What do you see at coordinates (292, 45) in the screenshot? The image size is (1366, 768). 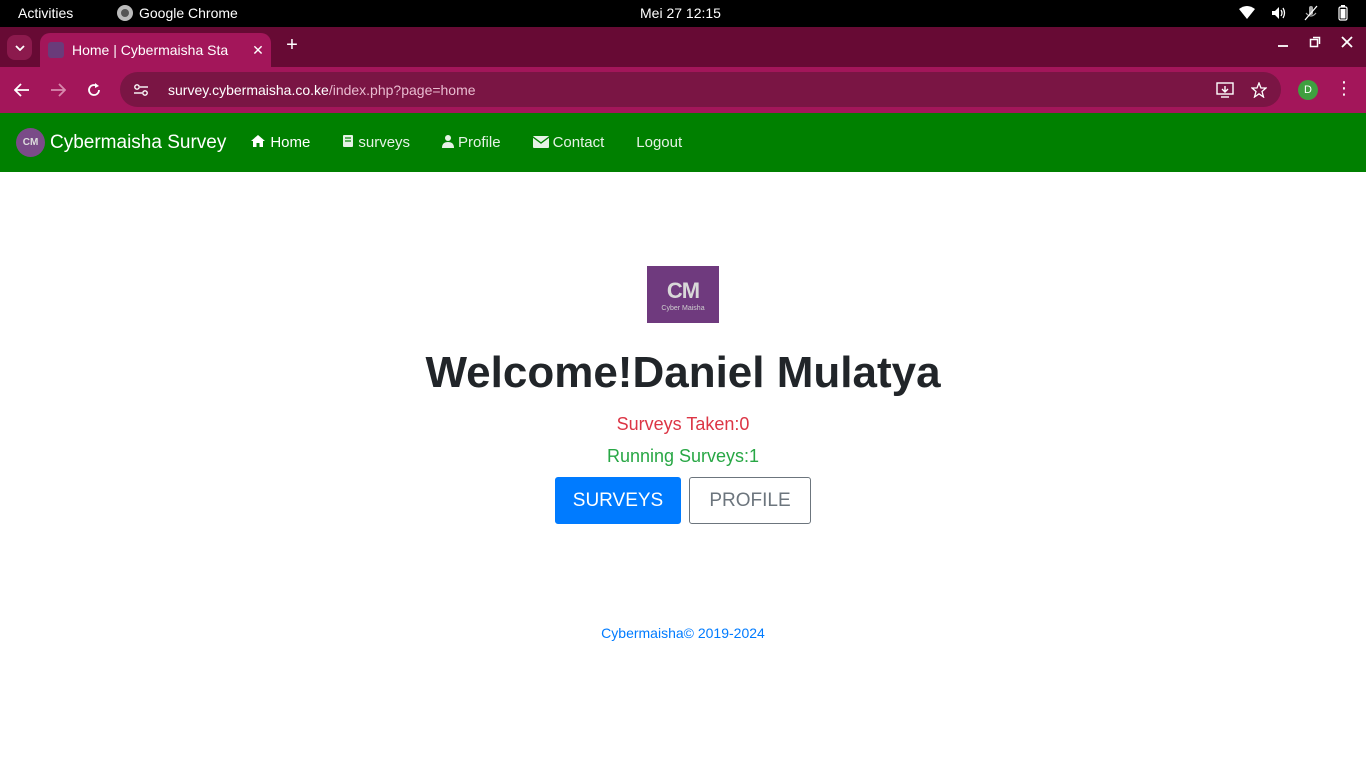 I see `new-tab-button: +` at bounding box center [292, 45].